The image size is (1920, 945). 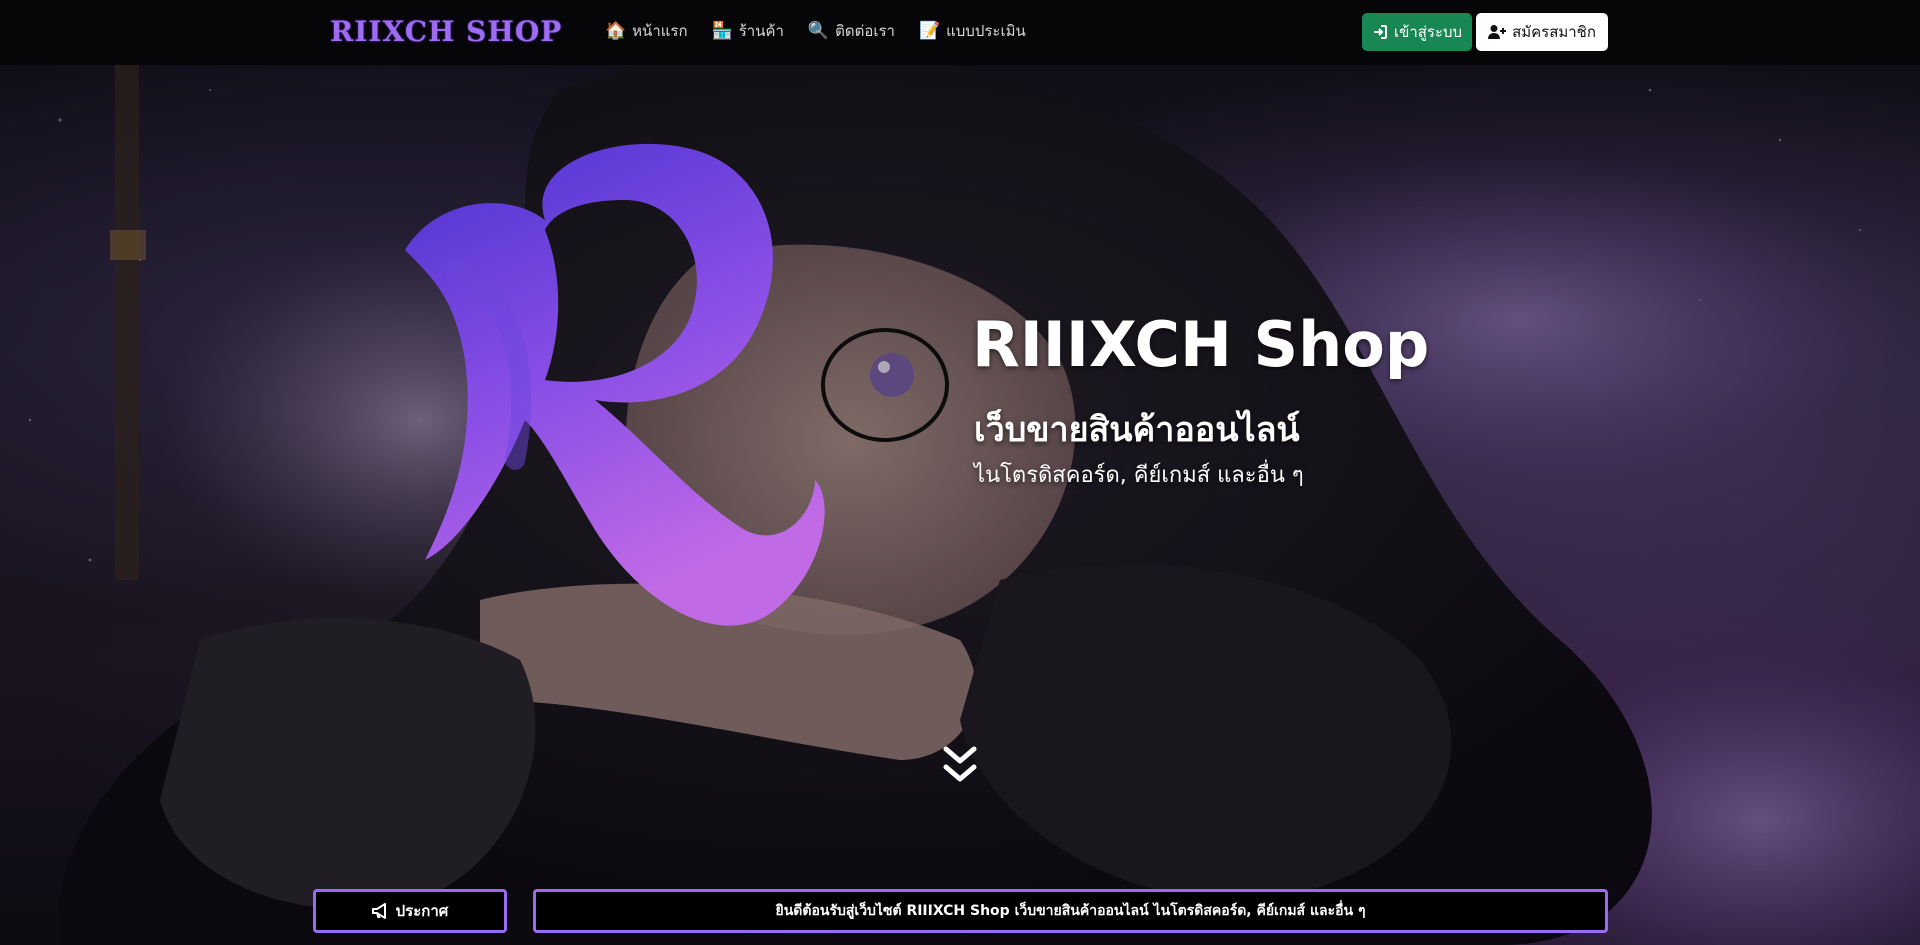 I want to click on register-button: สมัครสมาชิก, so click(x=1542, y=32).